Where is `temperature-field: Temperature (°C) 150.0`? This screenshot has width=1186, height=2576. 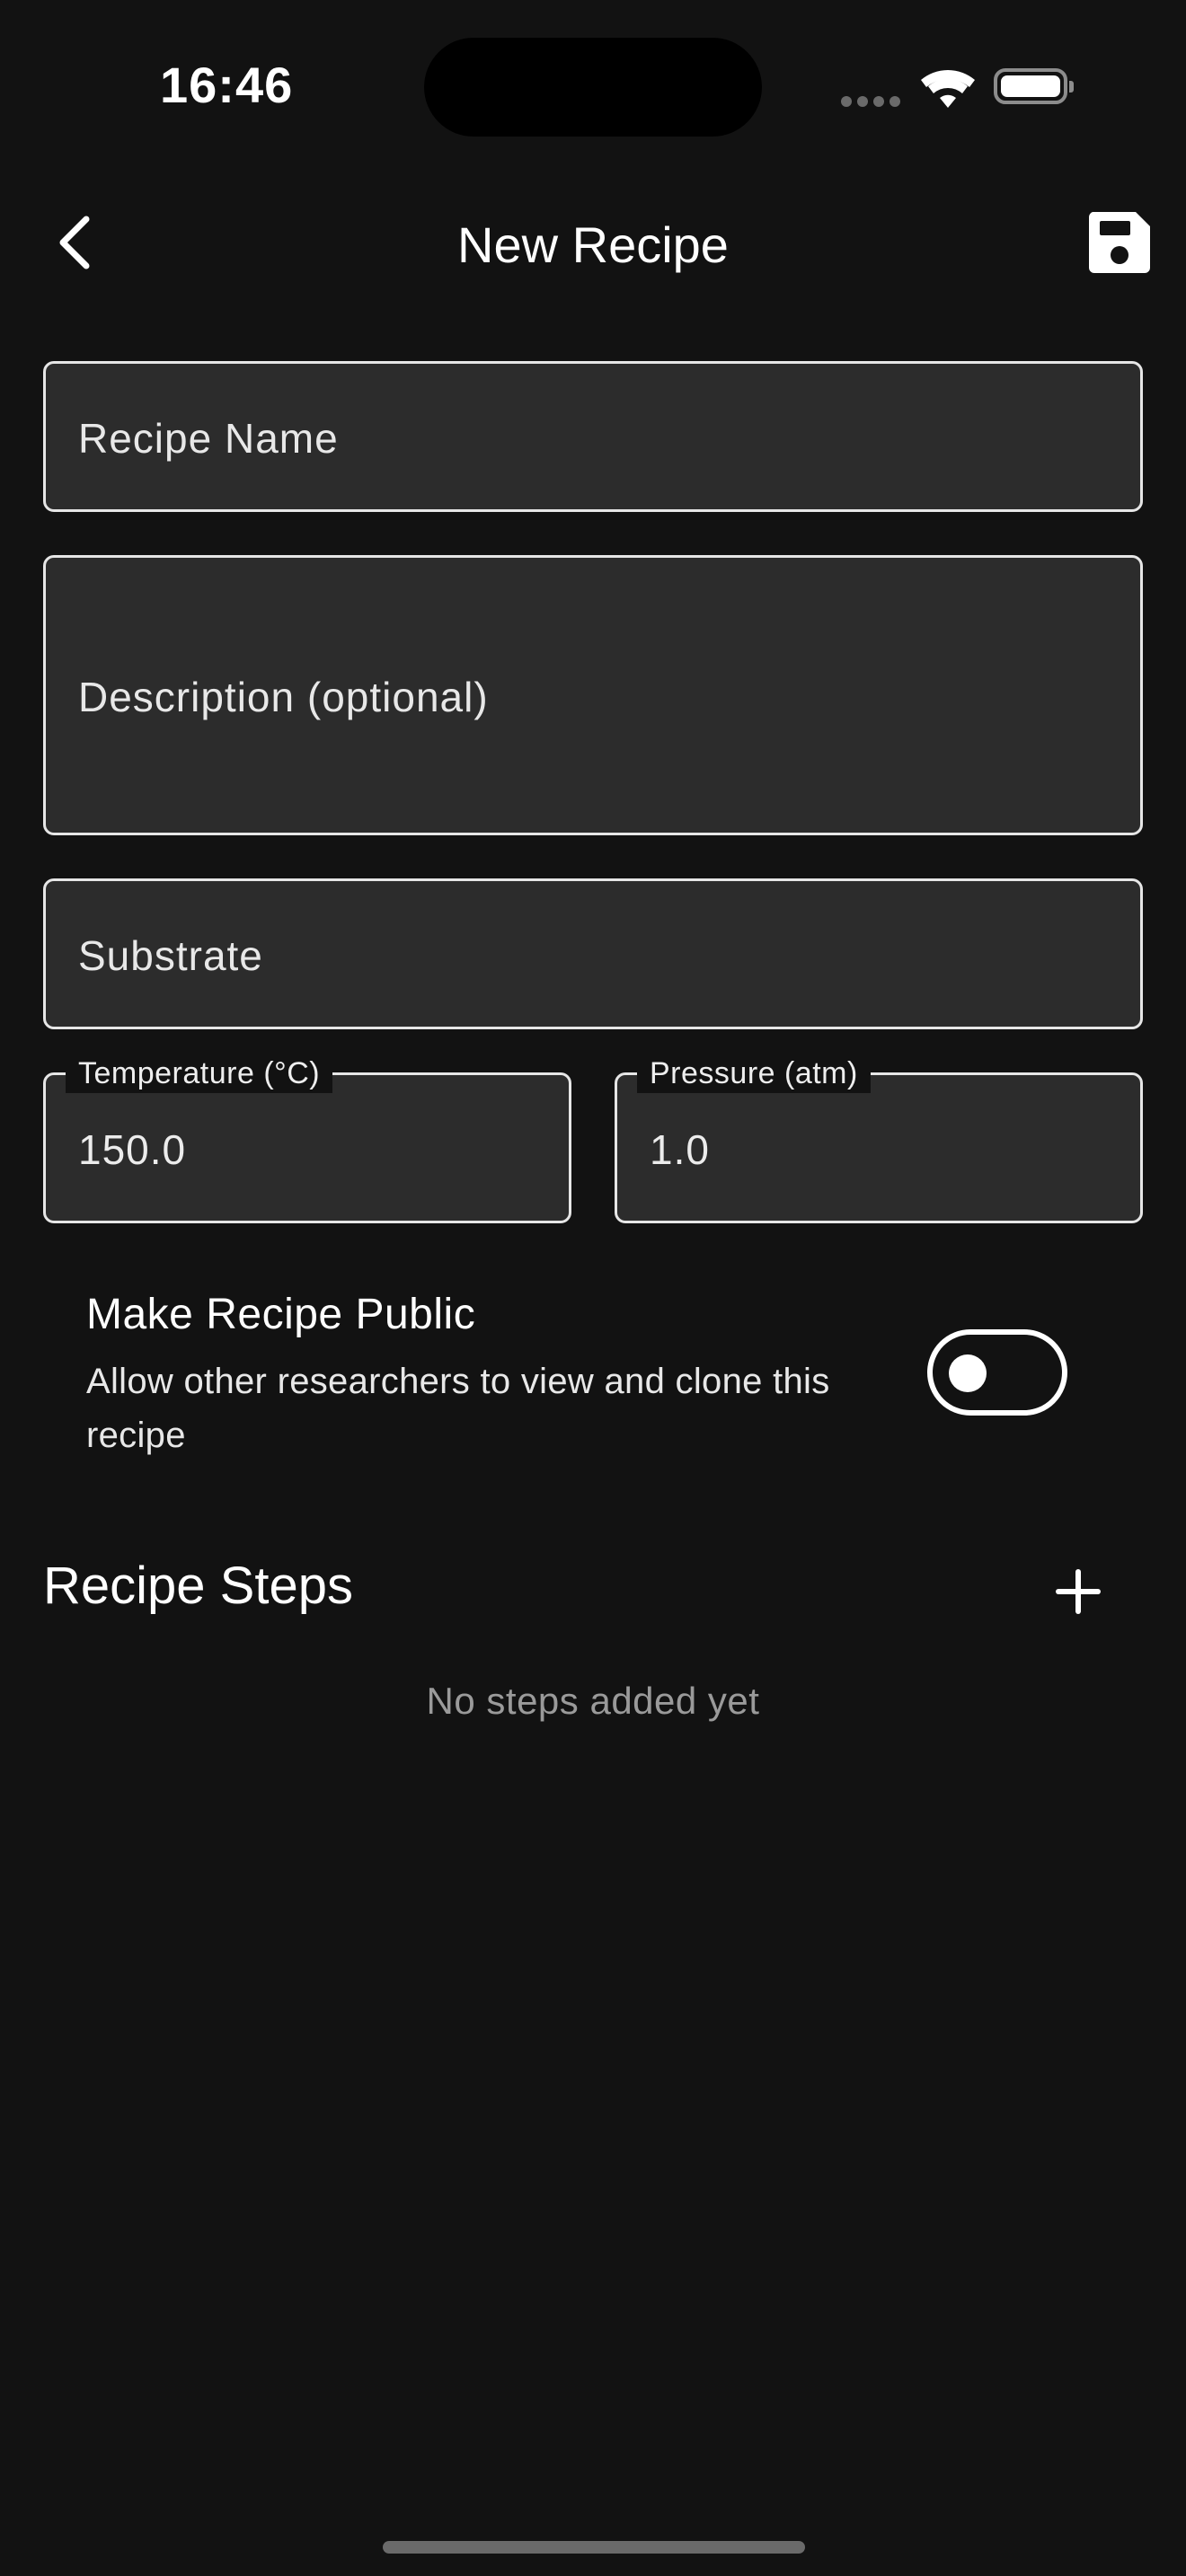 temperature-field: Temperature (°C) 150.0 is located at coordinates (307, 1138).